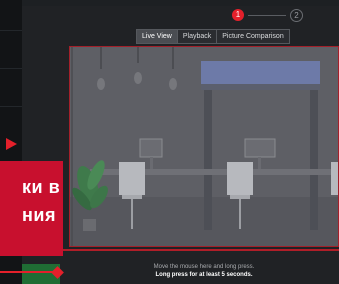  I want to click on step-connector, so click(267, 15).